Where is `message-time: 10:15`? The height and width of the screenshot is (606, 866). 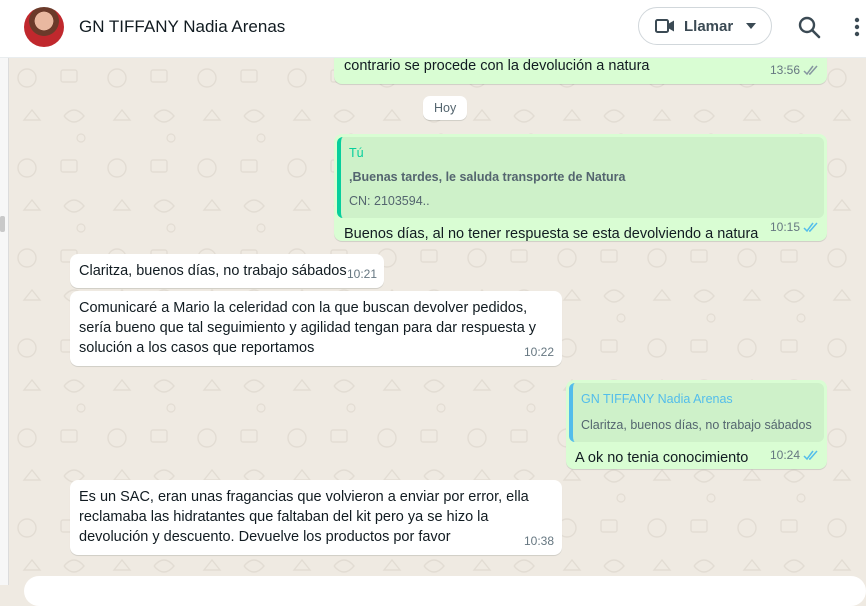 message-time: 10:15 is located at coordinates (784, 227).